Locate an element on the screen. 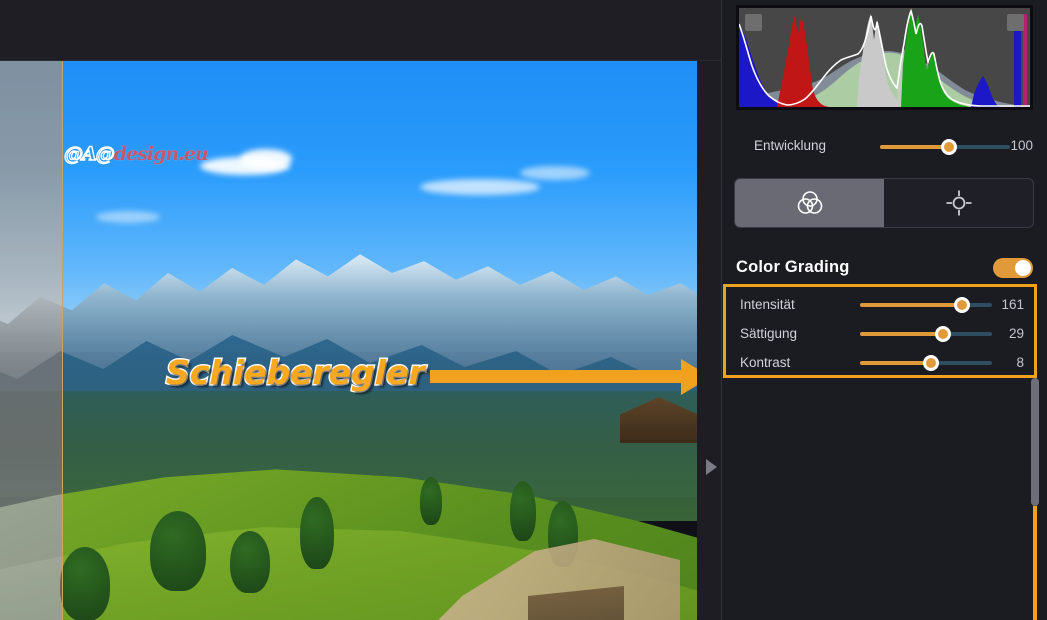  contrast-slider-thumb is located at coordinates (931, 363).